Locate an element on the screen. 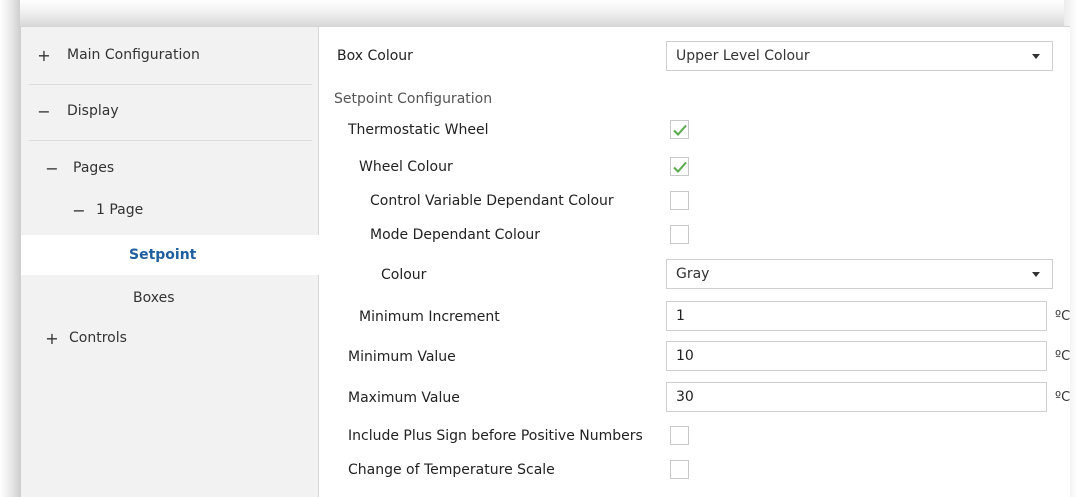 This screenshot has height=497, width=1078. minimum-increment-input: 1 is located at coordinates (856, 316).